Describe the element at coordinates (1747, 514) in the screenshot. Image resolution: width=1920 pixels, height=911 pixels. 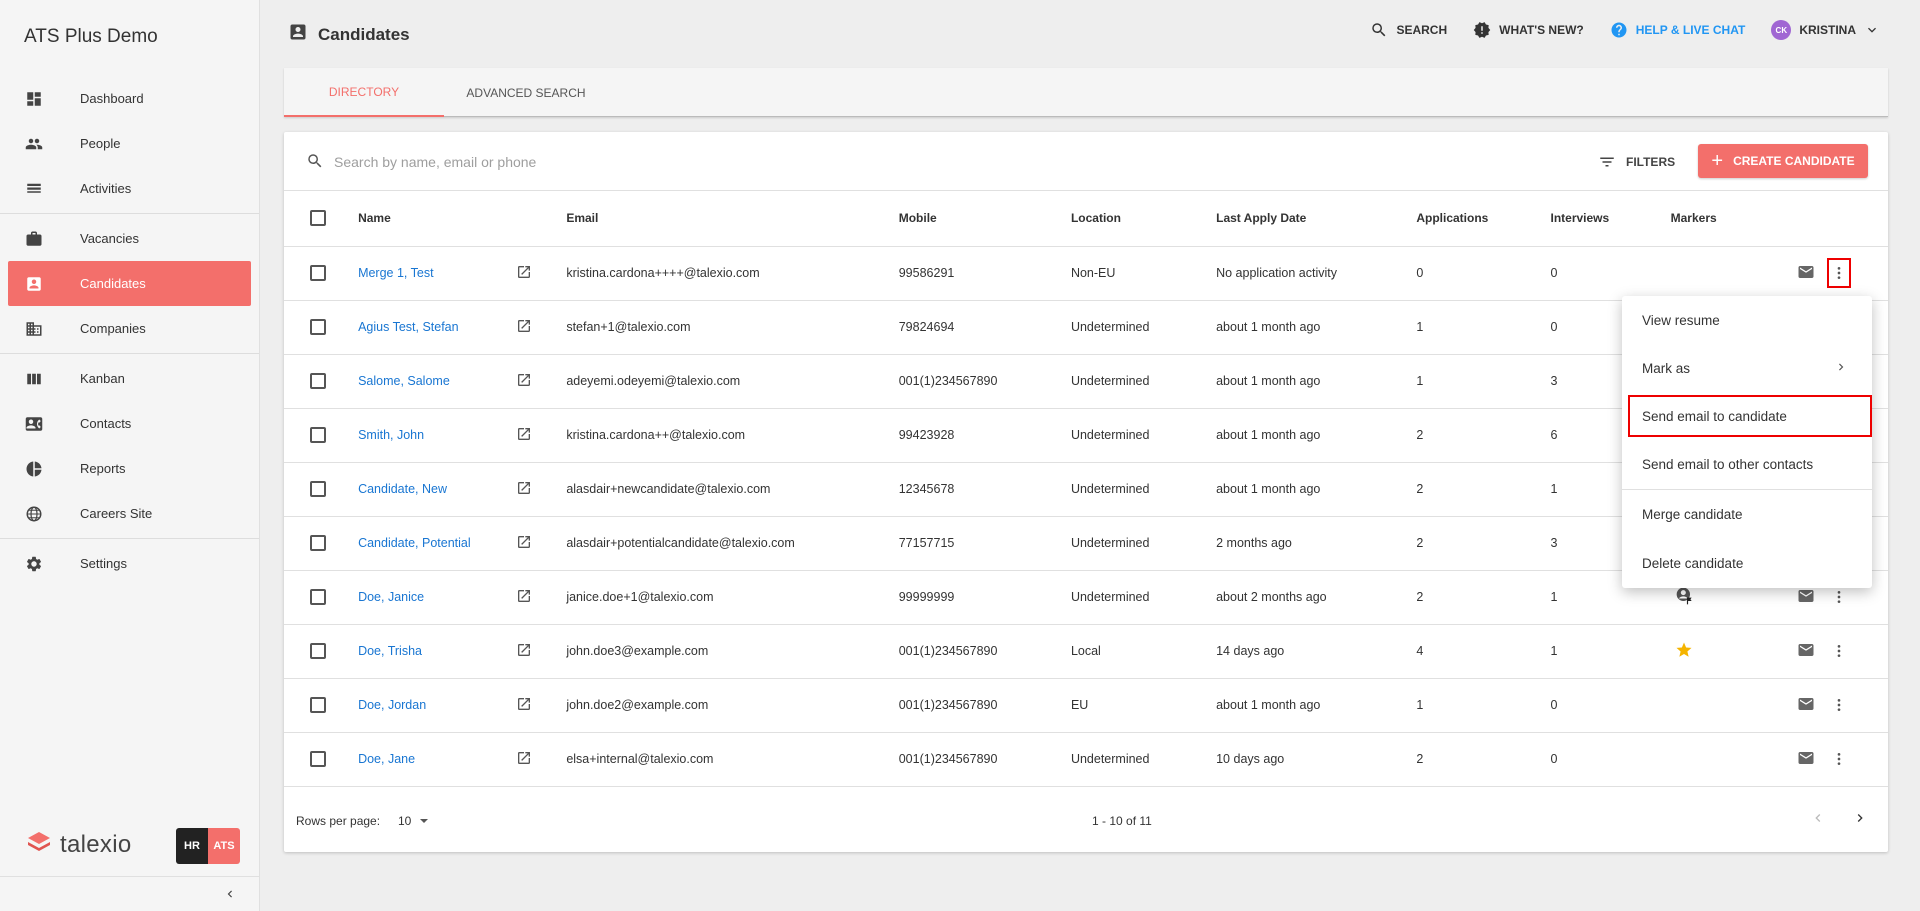
I see `menu-item-merge-candidate: Merge candidate` at that location.